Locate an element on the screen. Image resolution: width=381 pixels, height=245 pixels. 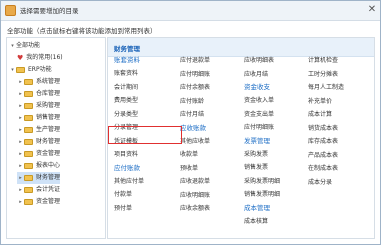
function-item: 成本核算 is located at coordinates (262, 222).